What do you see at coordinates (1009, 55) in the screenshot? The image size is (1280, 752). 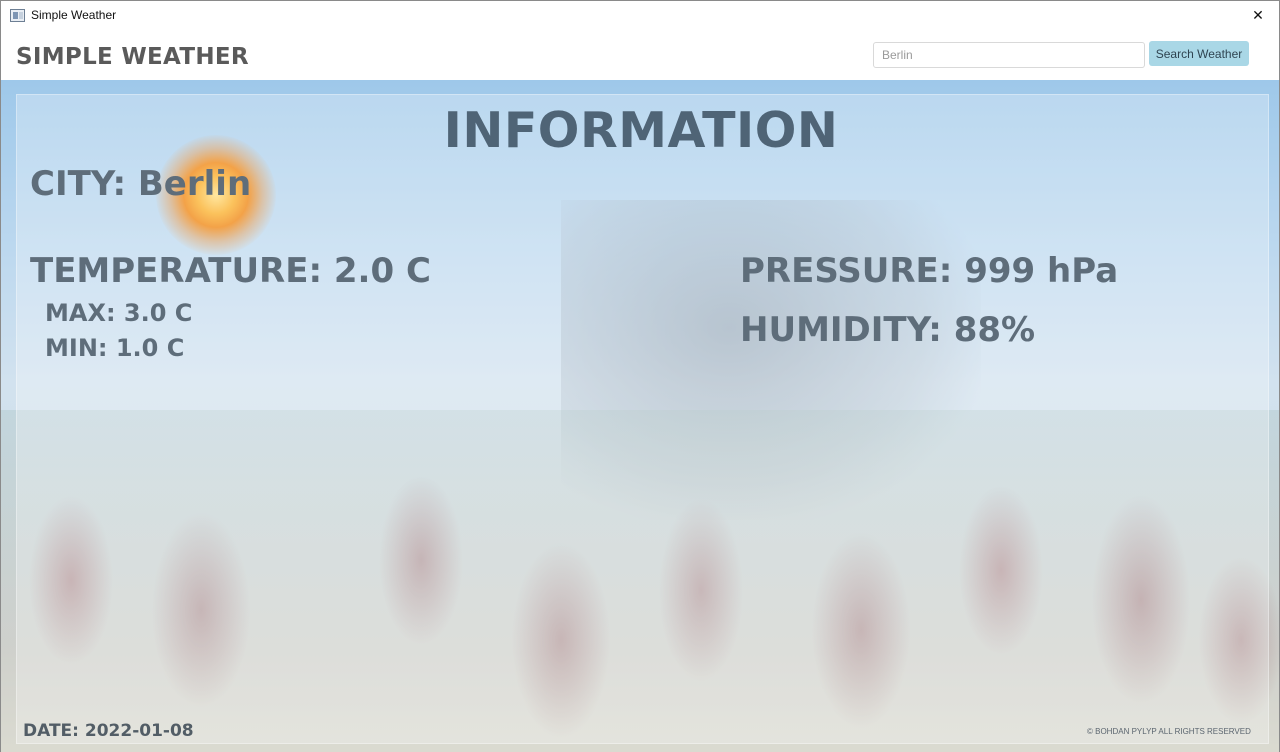 I see `city-search-input` at bounding box center [1009, 55].